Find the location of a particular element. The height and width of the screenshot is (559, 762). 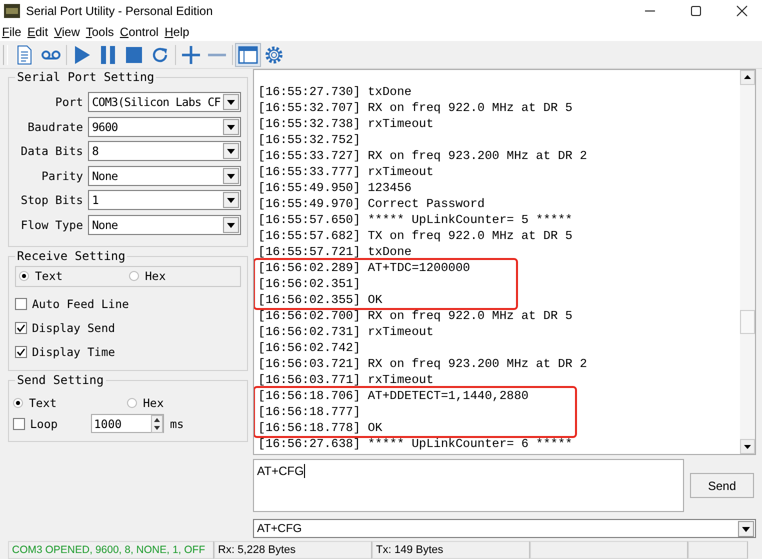

log-line: [16:56:18.777] is located at coordinates (310, 412).